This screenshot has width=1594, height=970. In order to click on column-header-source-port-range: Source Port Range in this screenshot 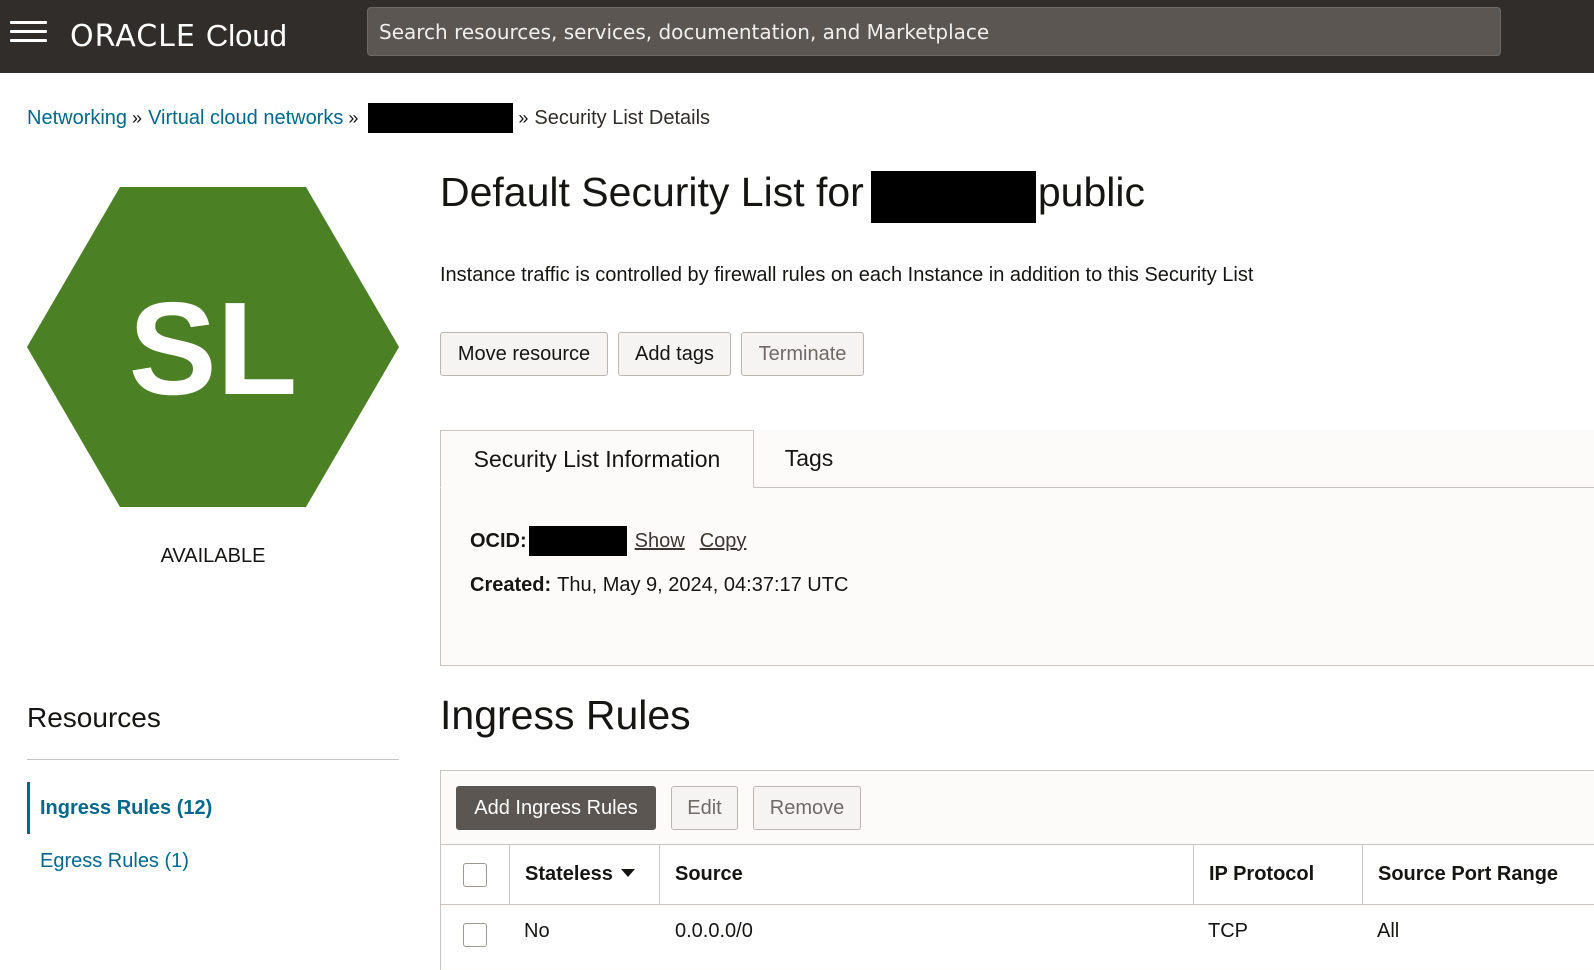, I will do `click(1468, 874)`.